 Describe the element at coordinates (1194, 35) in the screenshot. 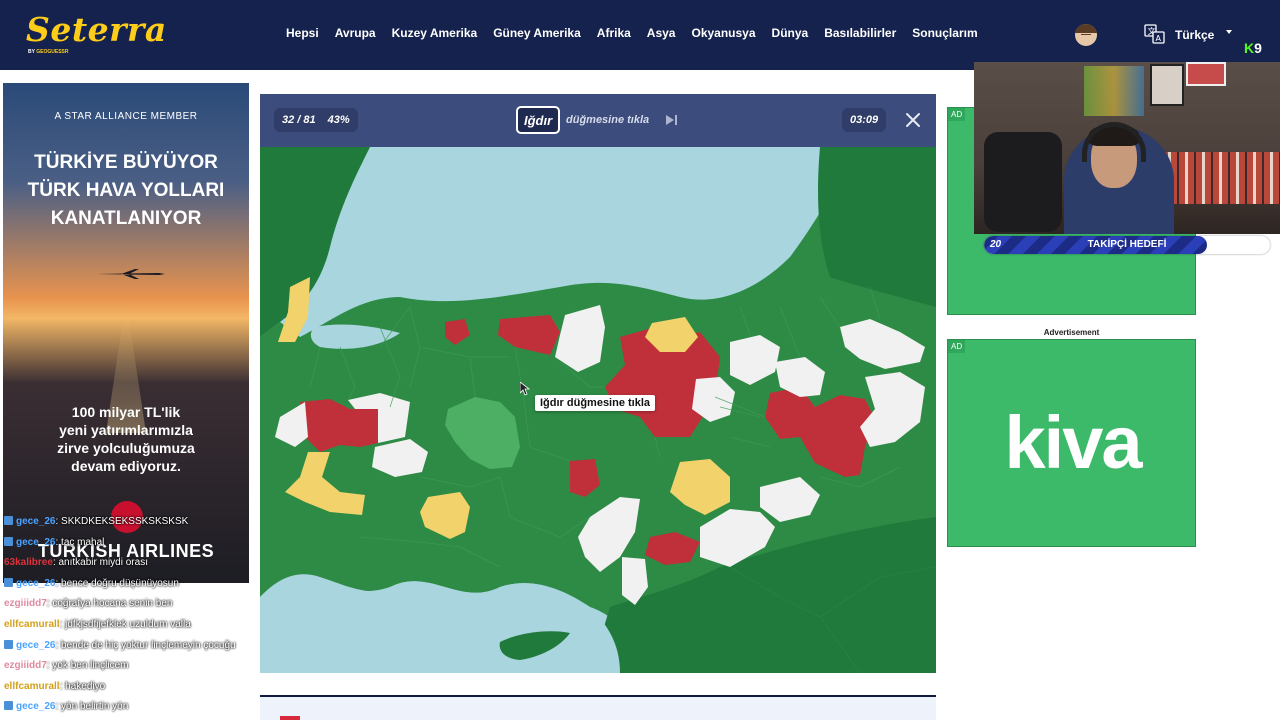

I see `language-selector: Türkçe` at that location.